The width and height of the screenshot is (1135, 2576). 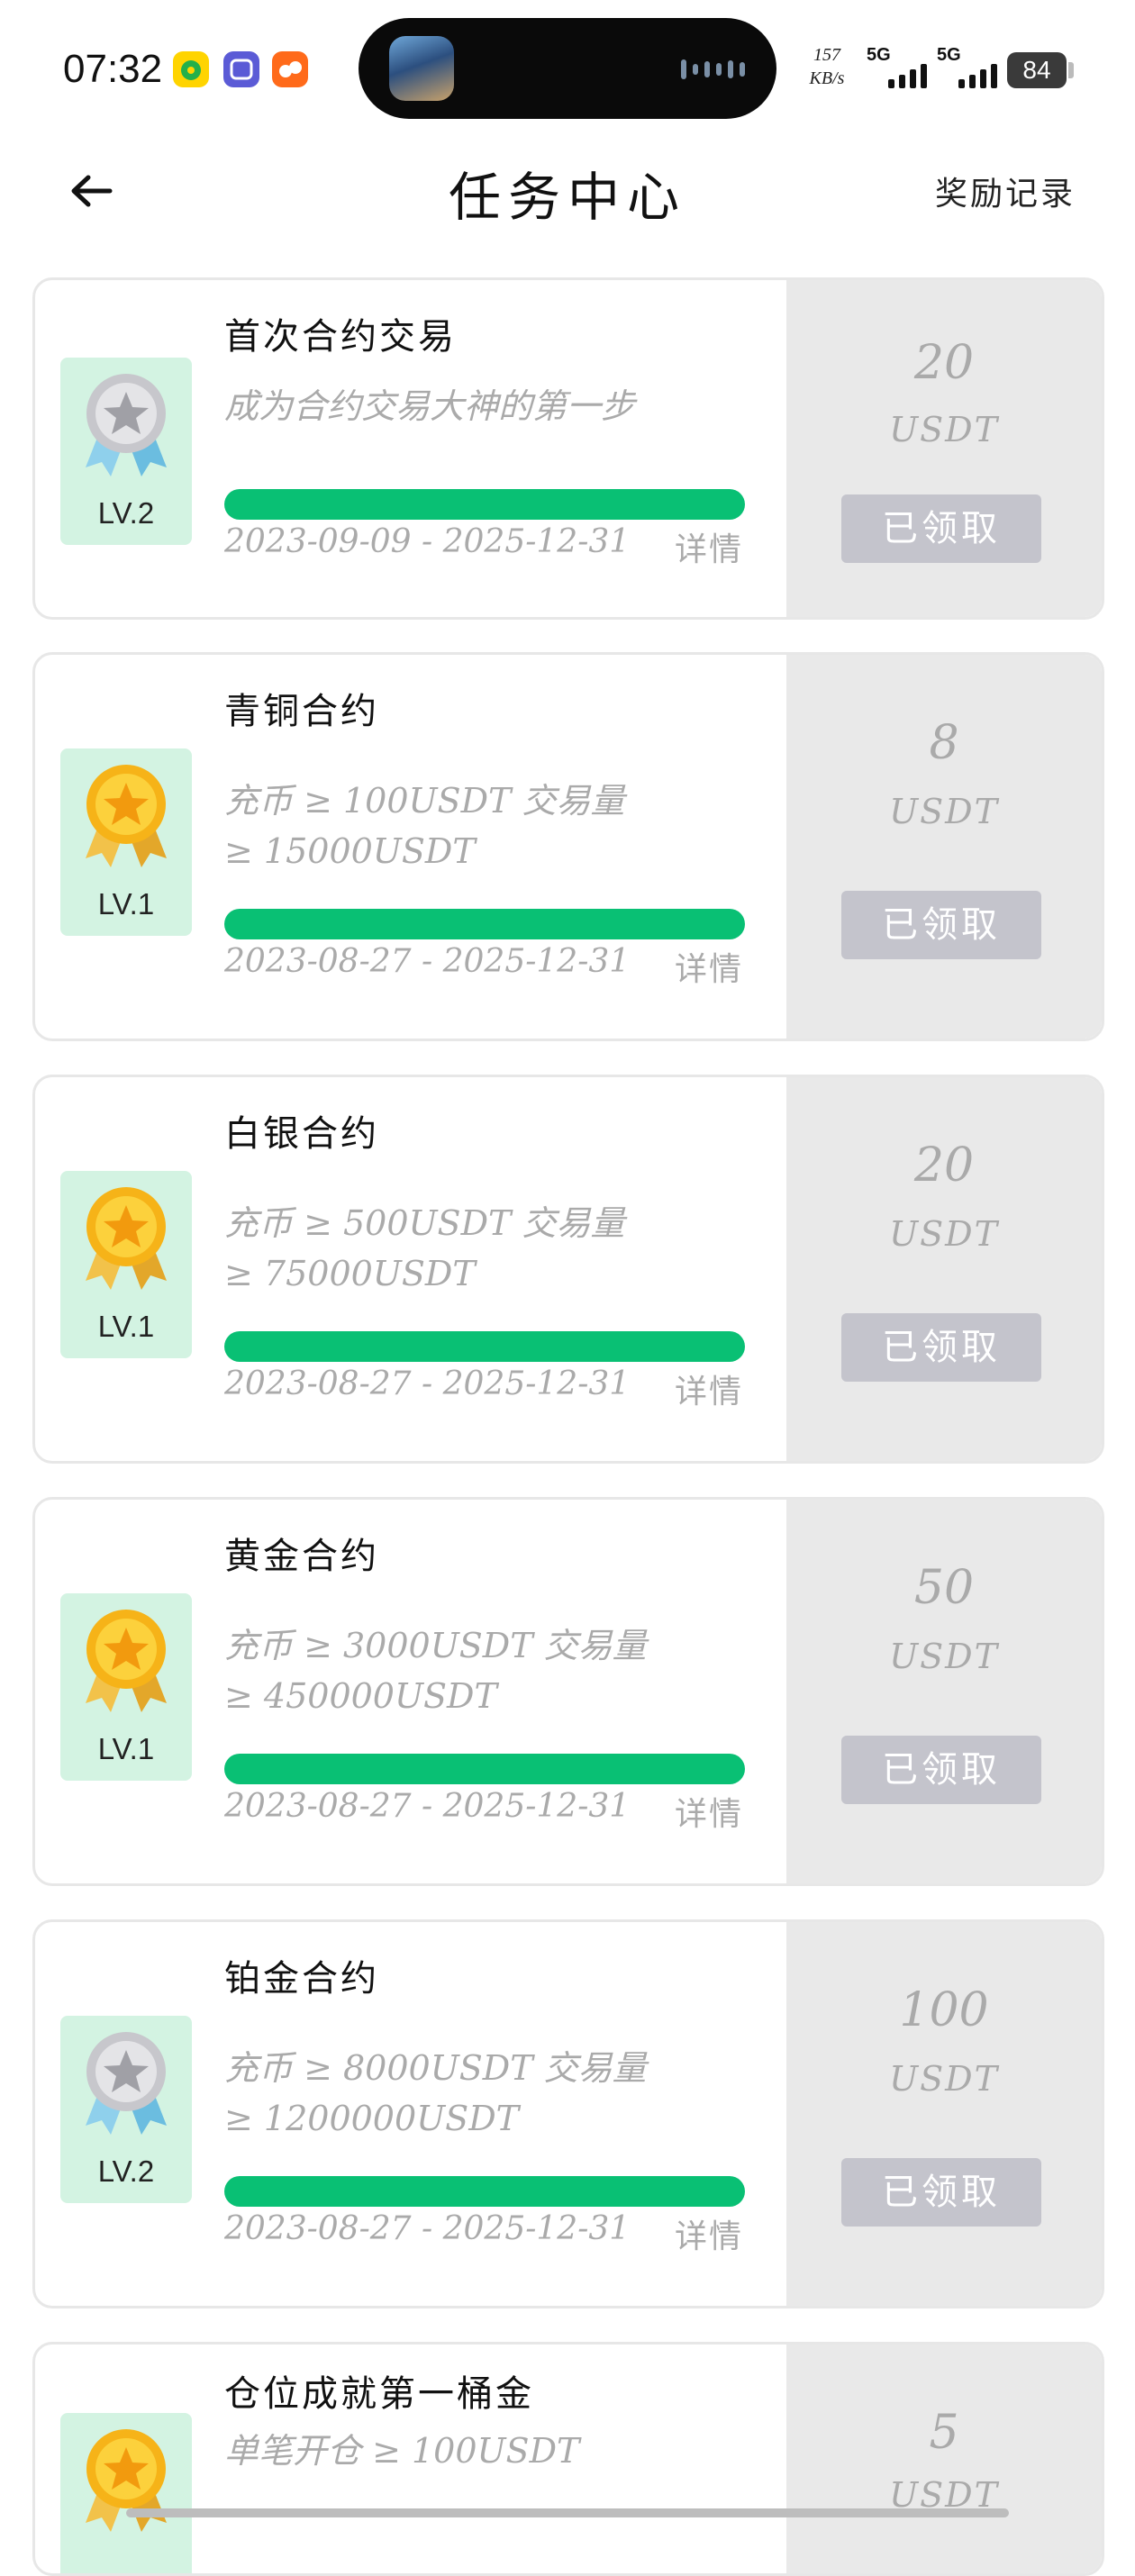 What do you see at coordinates (944, 743) in the screenshot?
I see `reward-amount: 8` at bounding box center [944, 743].